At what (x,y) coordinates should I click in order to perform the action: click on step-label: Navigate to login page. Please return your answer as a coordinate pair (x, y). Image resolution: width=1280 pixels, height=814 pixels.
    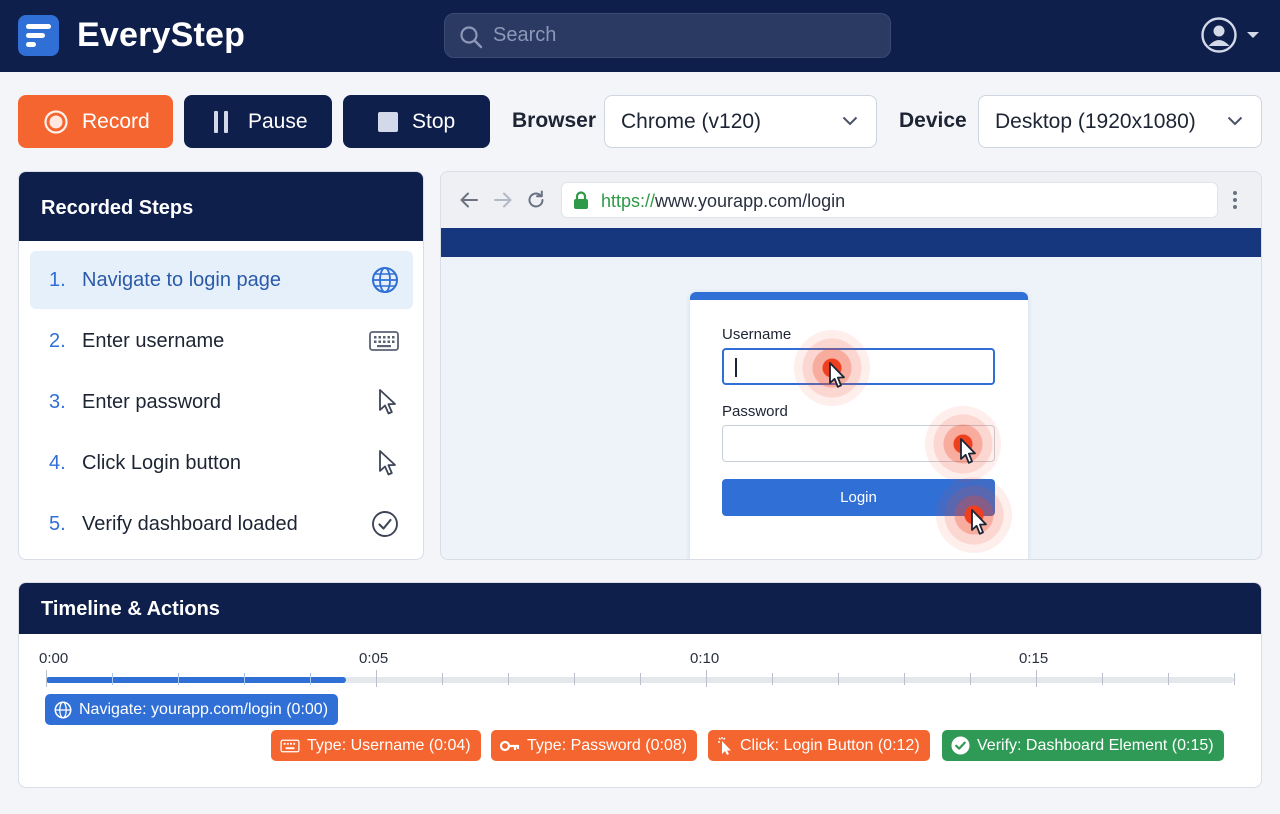
    Looking at the image, I should click on (182, 279).